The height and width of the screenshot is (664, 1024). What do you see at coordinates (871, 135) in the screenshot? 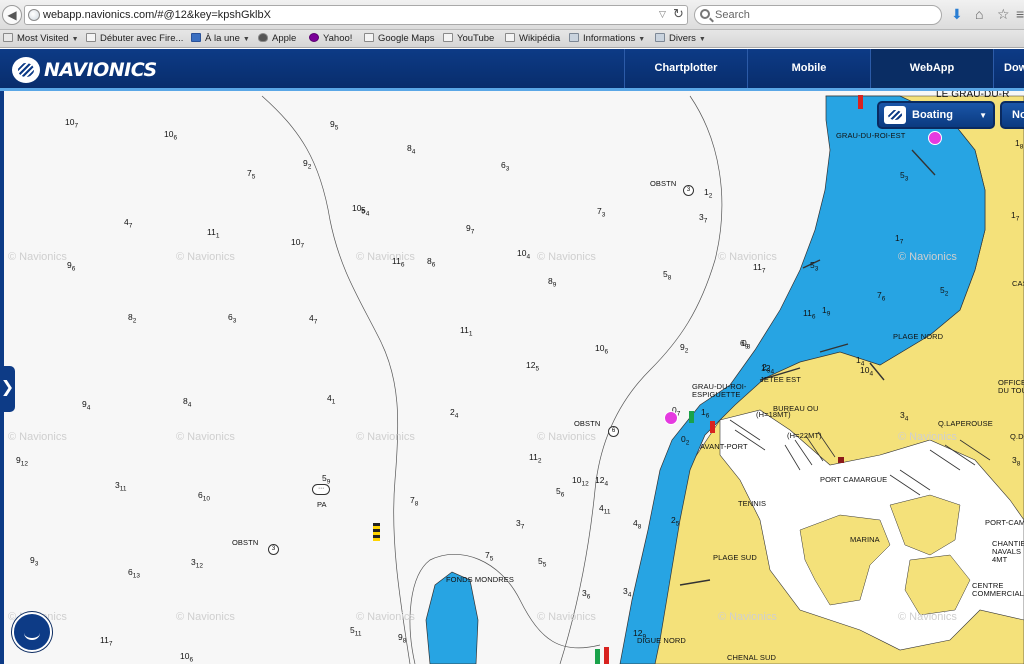
I see `place-label: GRAU-DU-ROI-EST` at bounding box center [871, 135].